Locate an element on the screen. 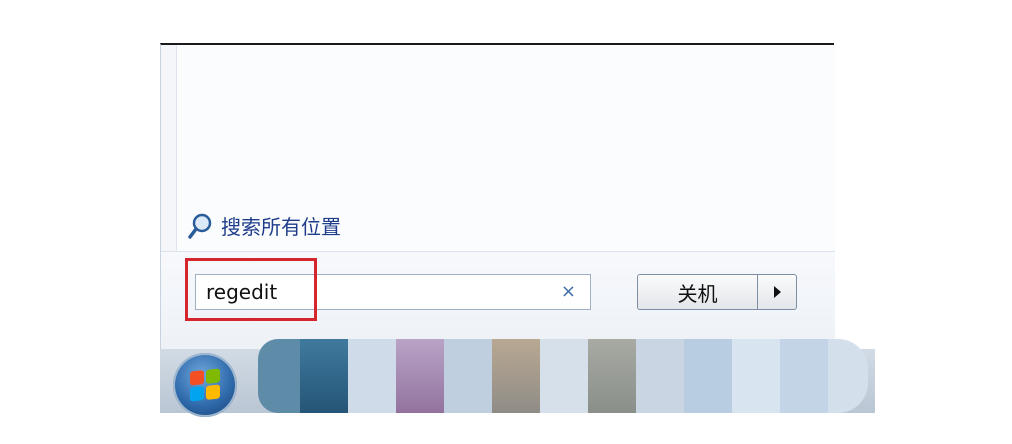  search-all-locations-link: 搜索所有位置 is located at coordinates (264, 225).